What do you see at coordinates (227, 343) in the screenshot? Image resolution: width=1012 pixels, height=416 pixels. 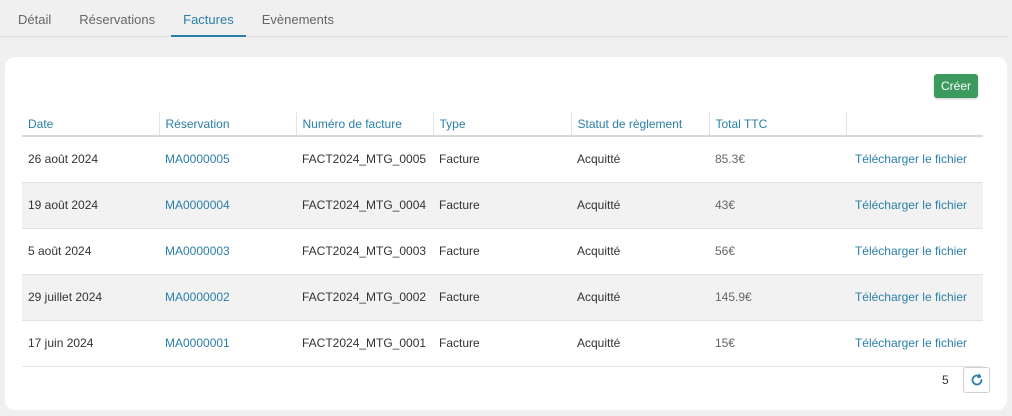 I see `reservation-link: MA0000001` at bounding box center [227, 343].